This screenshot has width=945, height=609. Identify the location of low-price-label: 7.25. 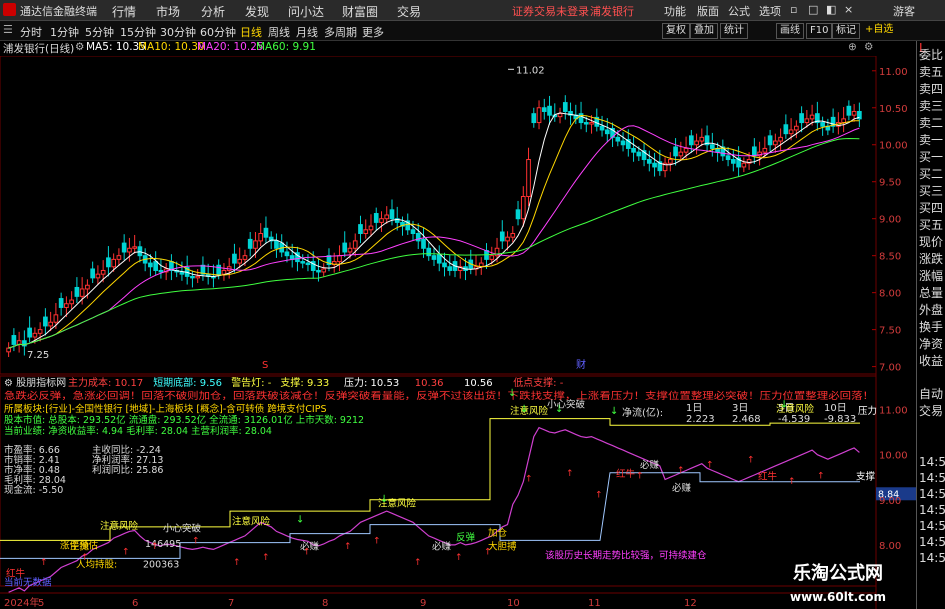
(38, 355).